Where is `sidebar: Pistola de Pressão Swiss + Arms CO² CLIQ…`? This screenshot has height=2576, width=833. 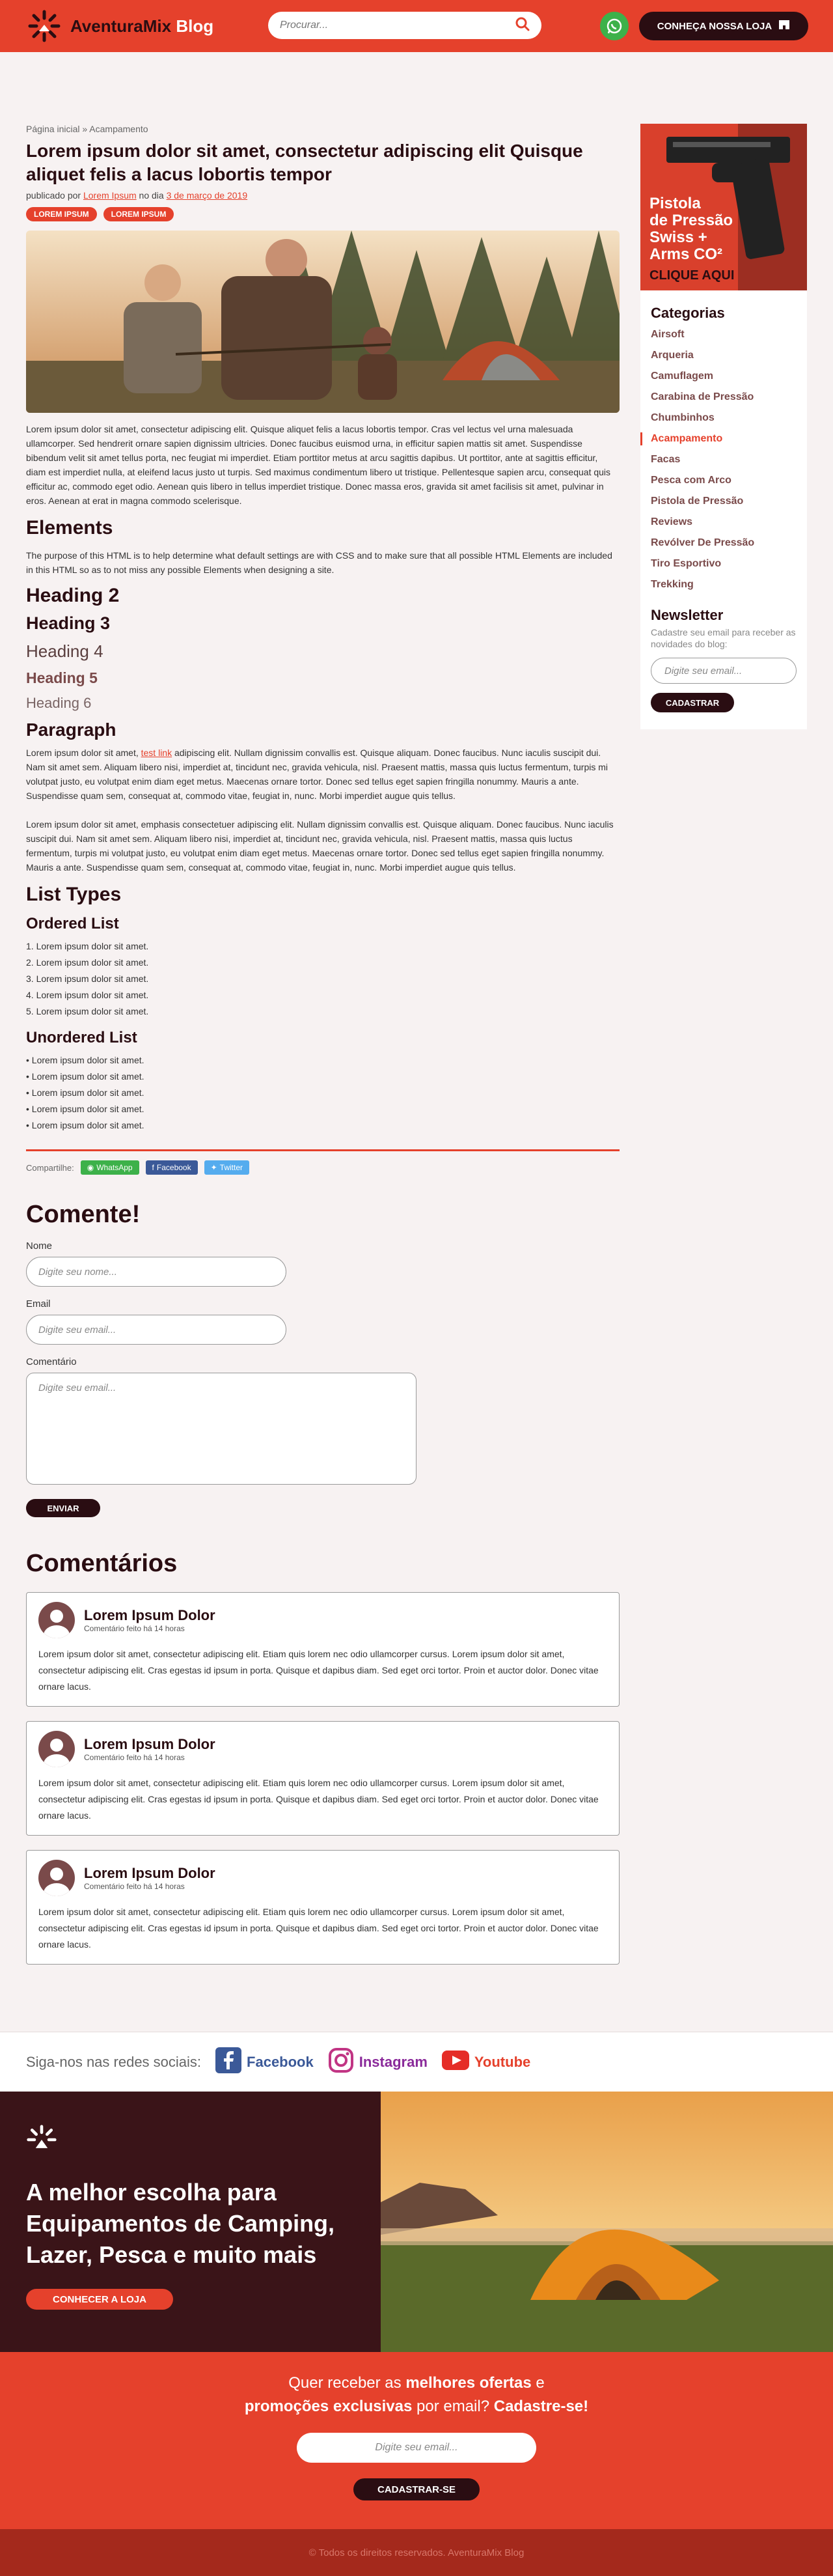 sidebar: Pistola de Pressão Swiss + Arms CO² CLIQ… is located at coordinates (723, 427).